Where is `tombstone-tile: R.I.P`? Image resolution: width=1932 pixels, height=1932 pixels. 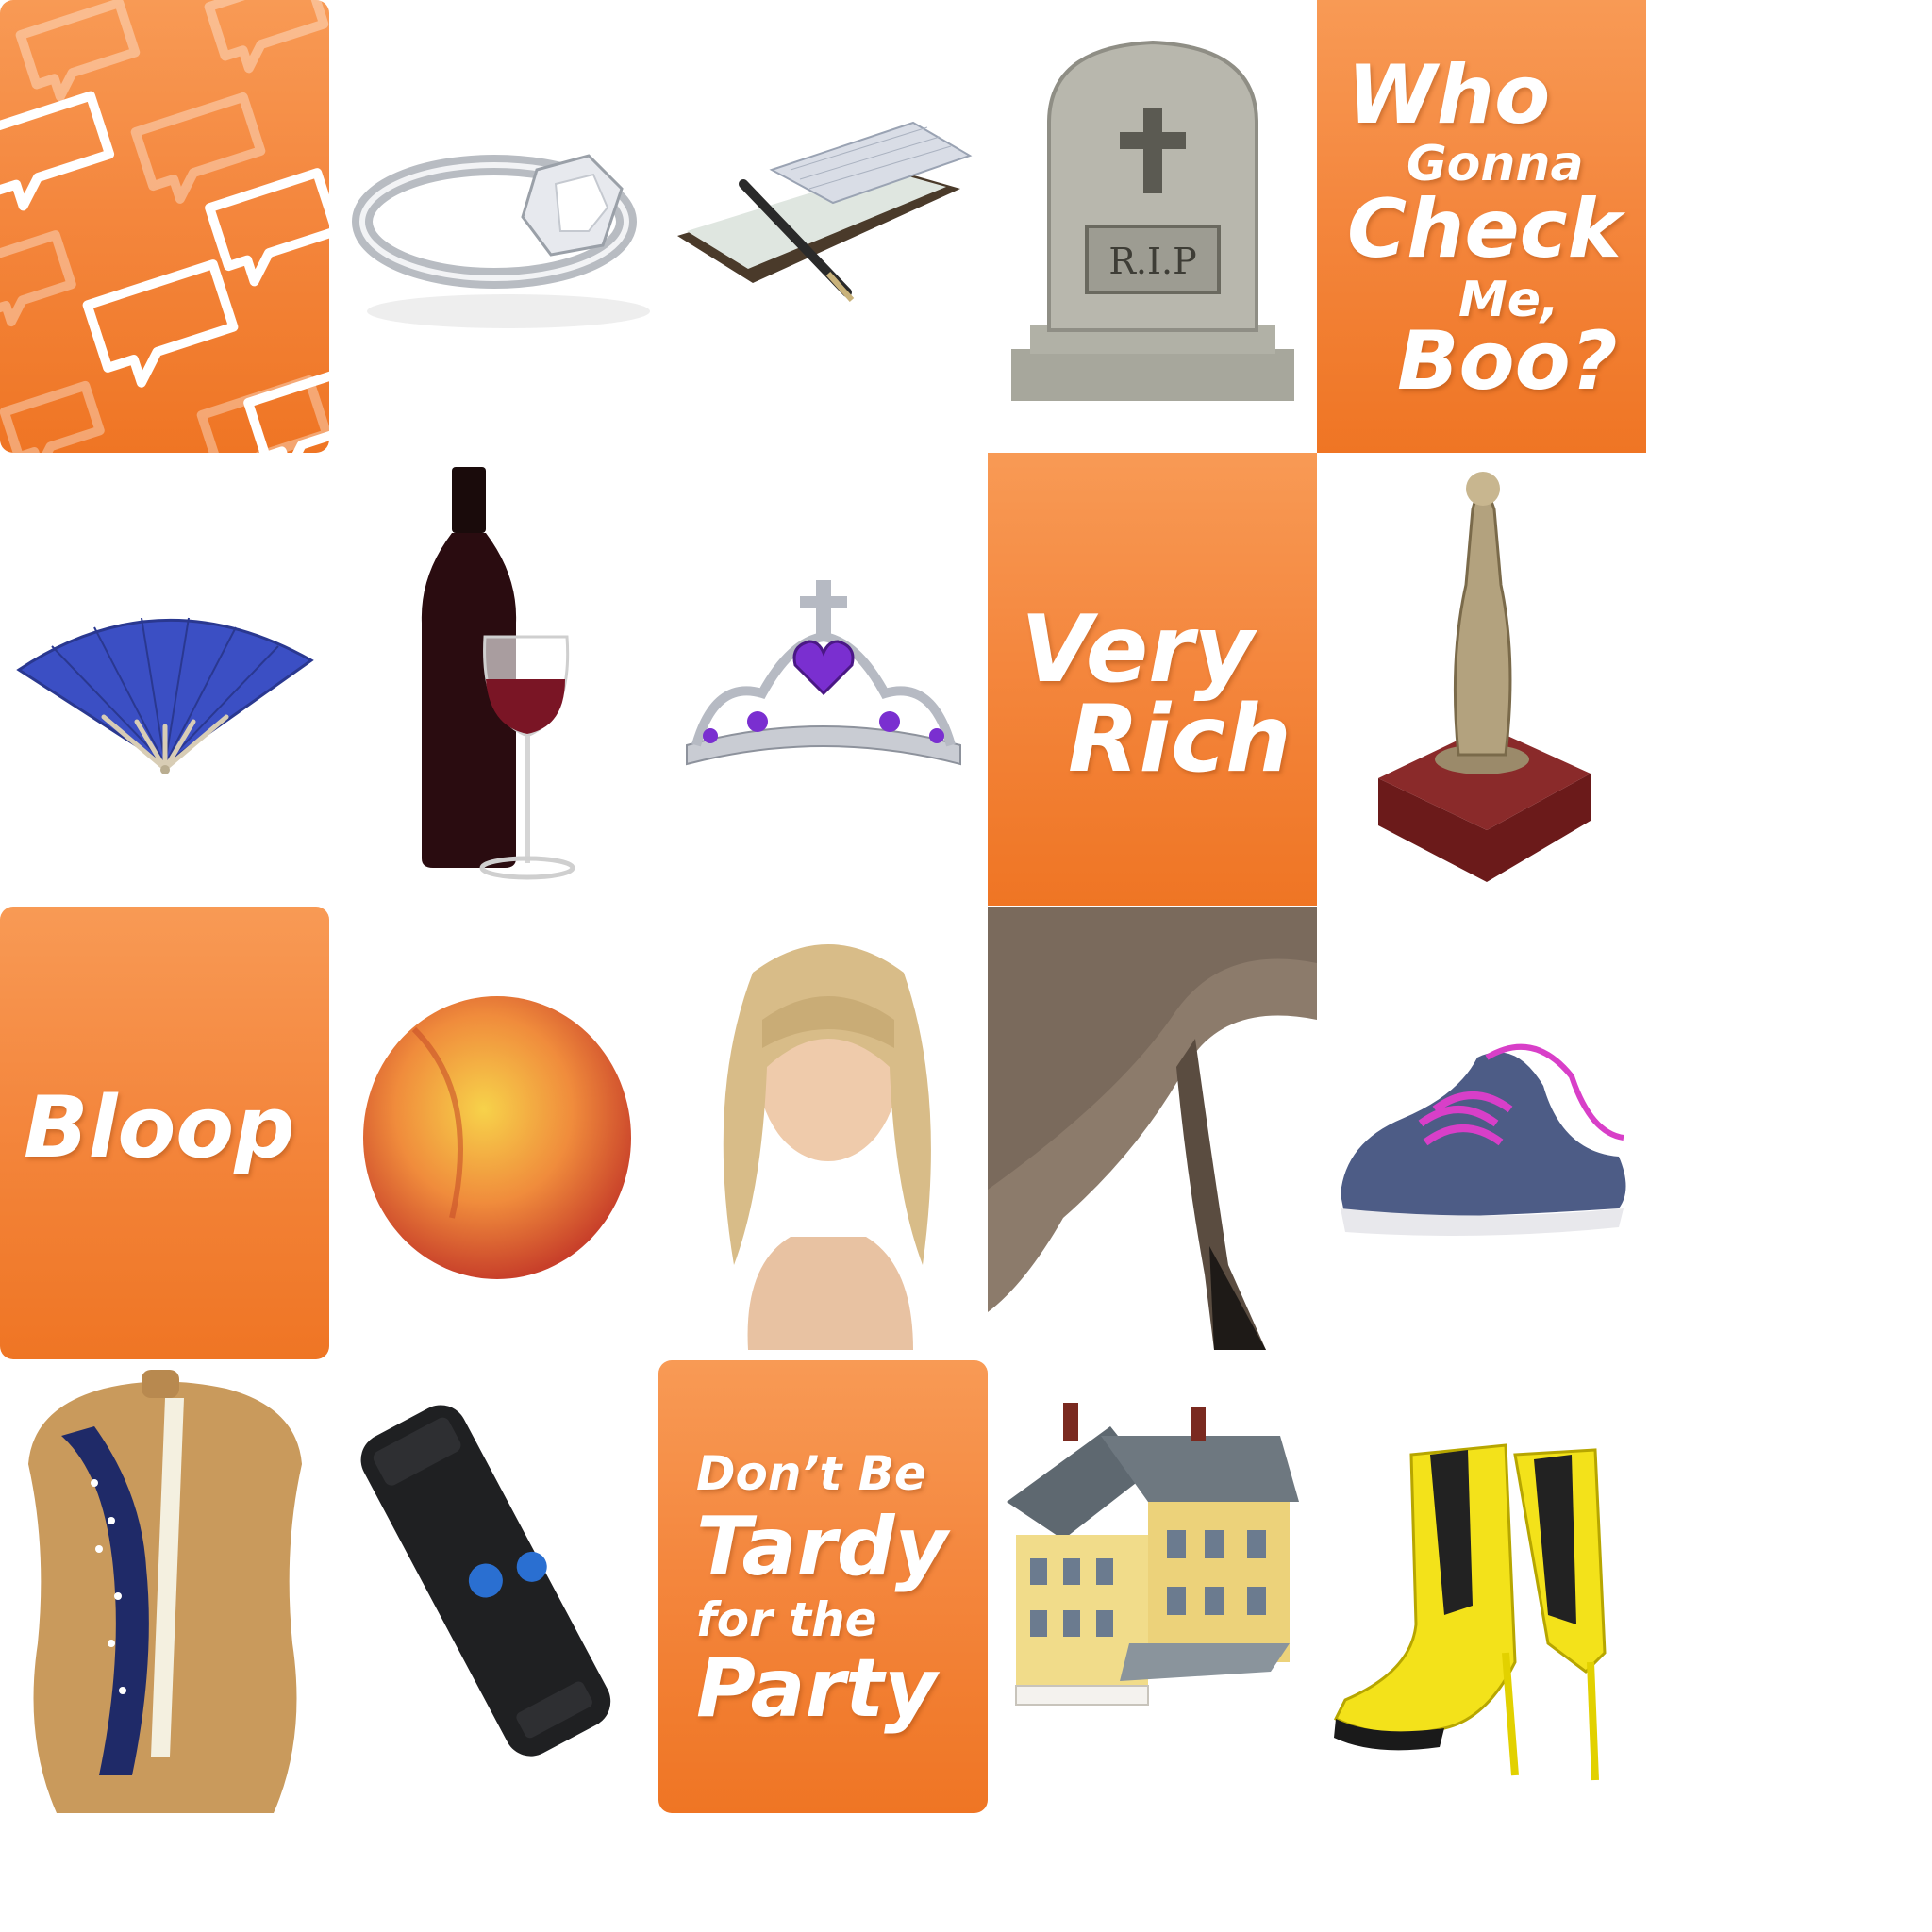 tombstone-tile: R.I.P is located at coordinates (1152, 227).